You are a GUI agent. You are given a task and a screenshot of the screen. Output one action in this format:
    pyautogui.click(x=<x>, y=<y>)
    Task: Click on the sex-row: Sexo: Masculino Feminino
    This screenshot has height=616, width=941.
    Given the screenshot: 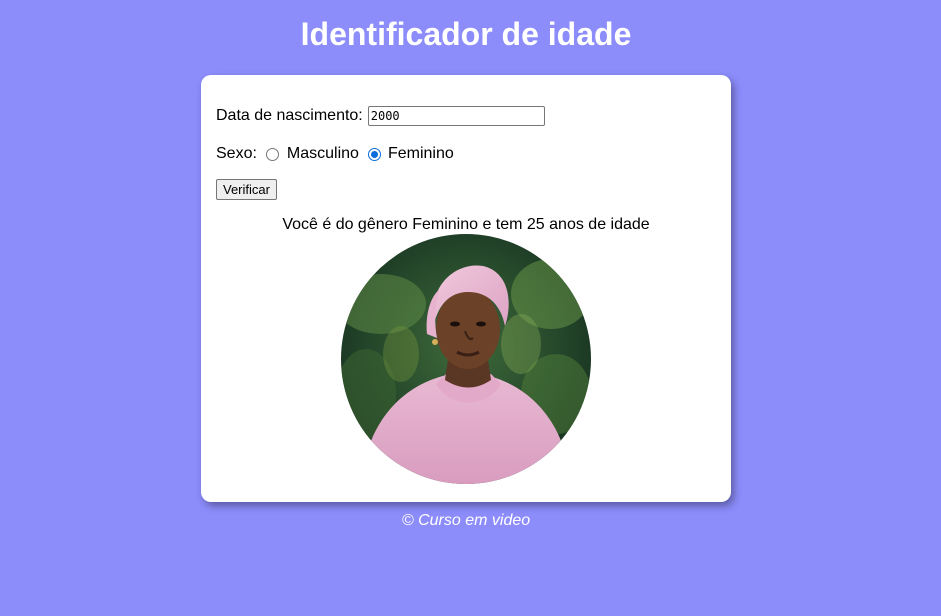 What is the action you would take?
    pyautogui.click(x=335, y=154)
    